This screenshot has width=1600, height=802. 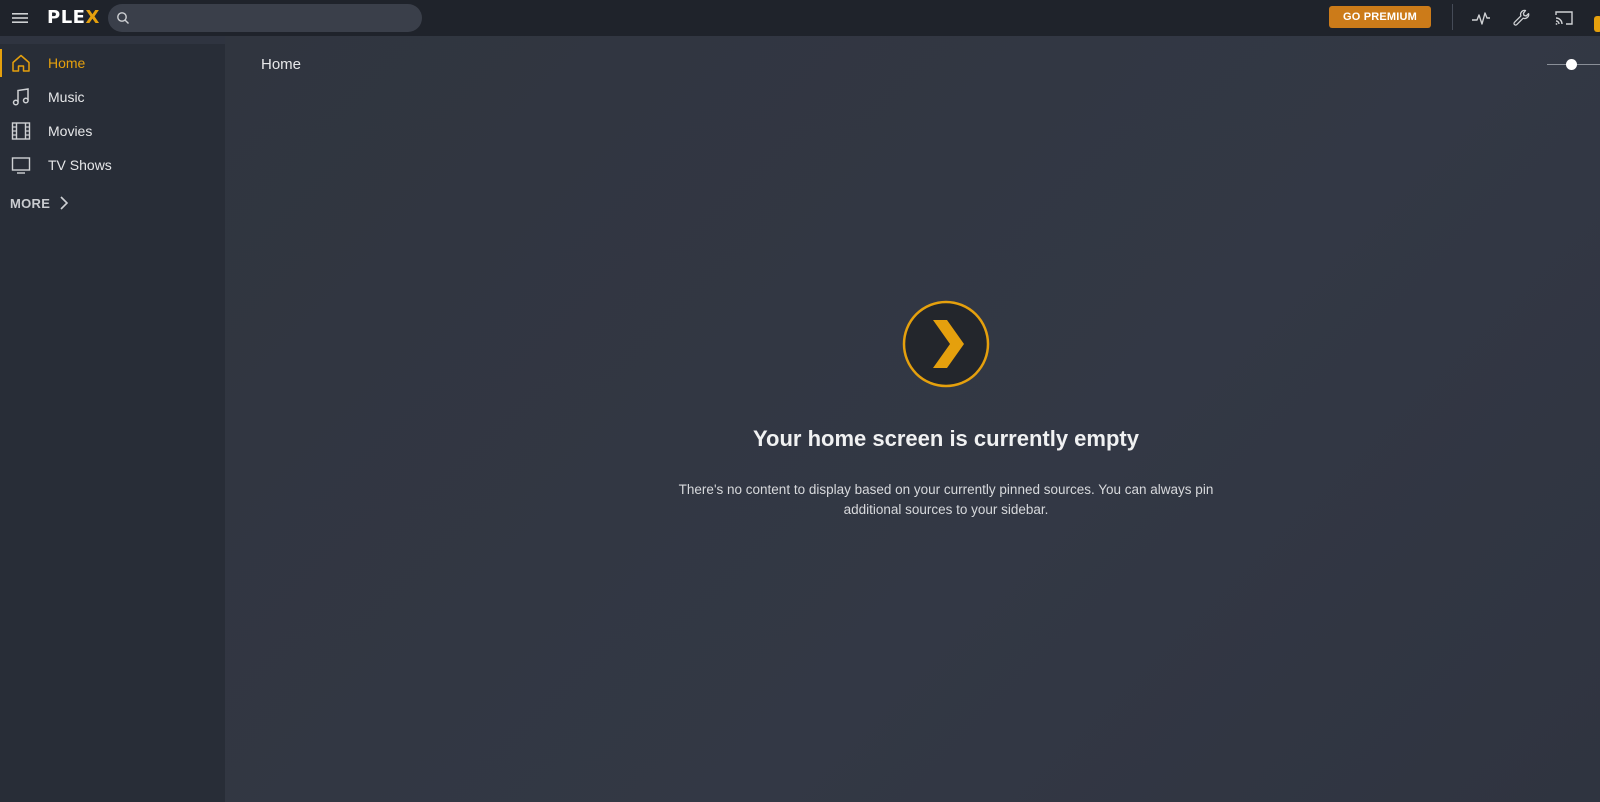 I want to click on logo-accent: X, so click(x=92, y=17).